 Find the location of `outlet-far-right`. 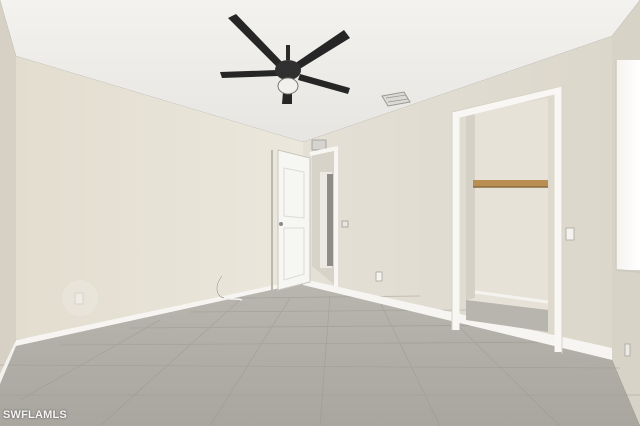

outlet-far-right is located at coordinates (627, 350).